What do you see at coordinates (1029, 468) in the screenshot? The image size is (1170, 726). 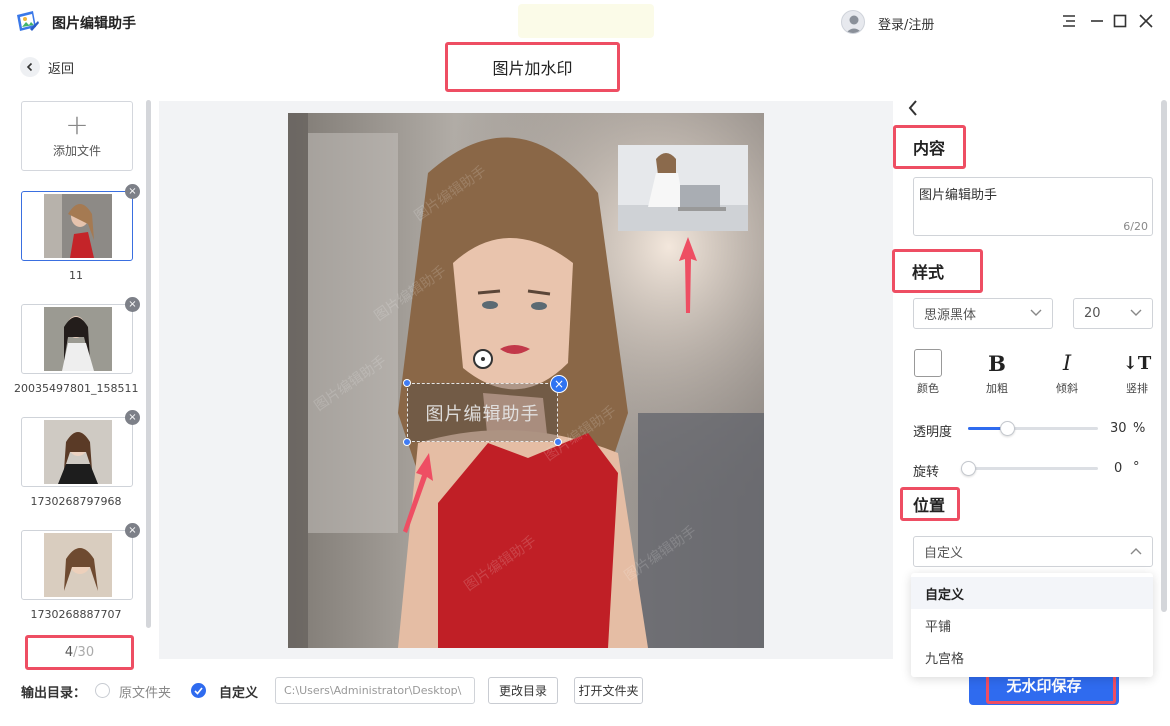 I see `rotation-slider` at bounding box center [1029, 468].